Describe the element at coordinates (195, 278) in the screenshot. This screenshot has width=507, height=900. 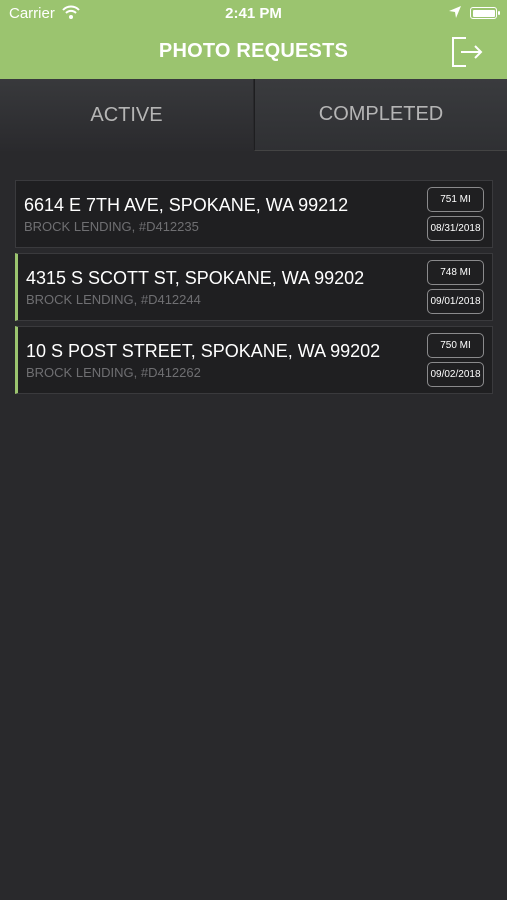
I see `request-address: 4315 S SCOTT ST, SPOKANE, WA 99202` at that location.